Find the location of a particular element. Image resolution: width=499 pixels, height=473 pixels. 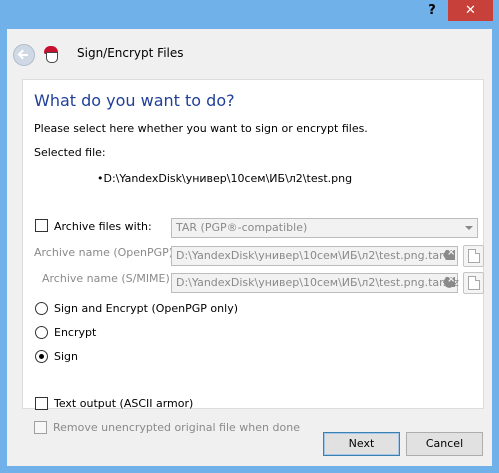

archive-format-value: TAR (PGP®-compatible) is located at coordinates (242, 227).